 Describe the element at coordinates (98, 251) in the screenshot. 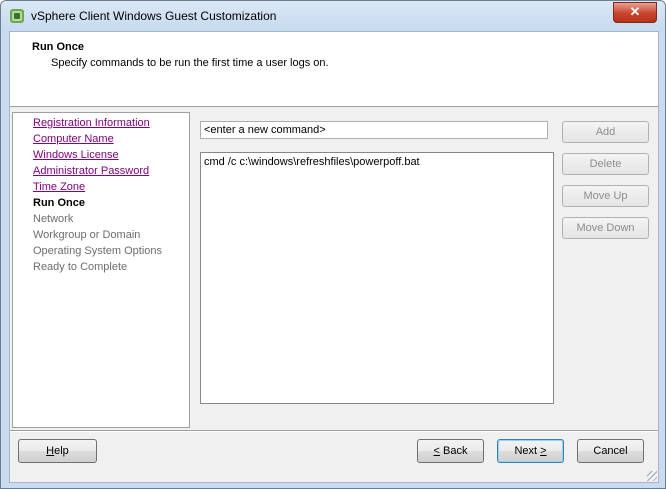

I see `nav-item-operating-system-options: Operating System Options` at that location.